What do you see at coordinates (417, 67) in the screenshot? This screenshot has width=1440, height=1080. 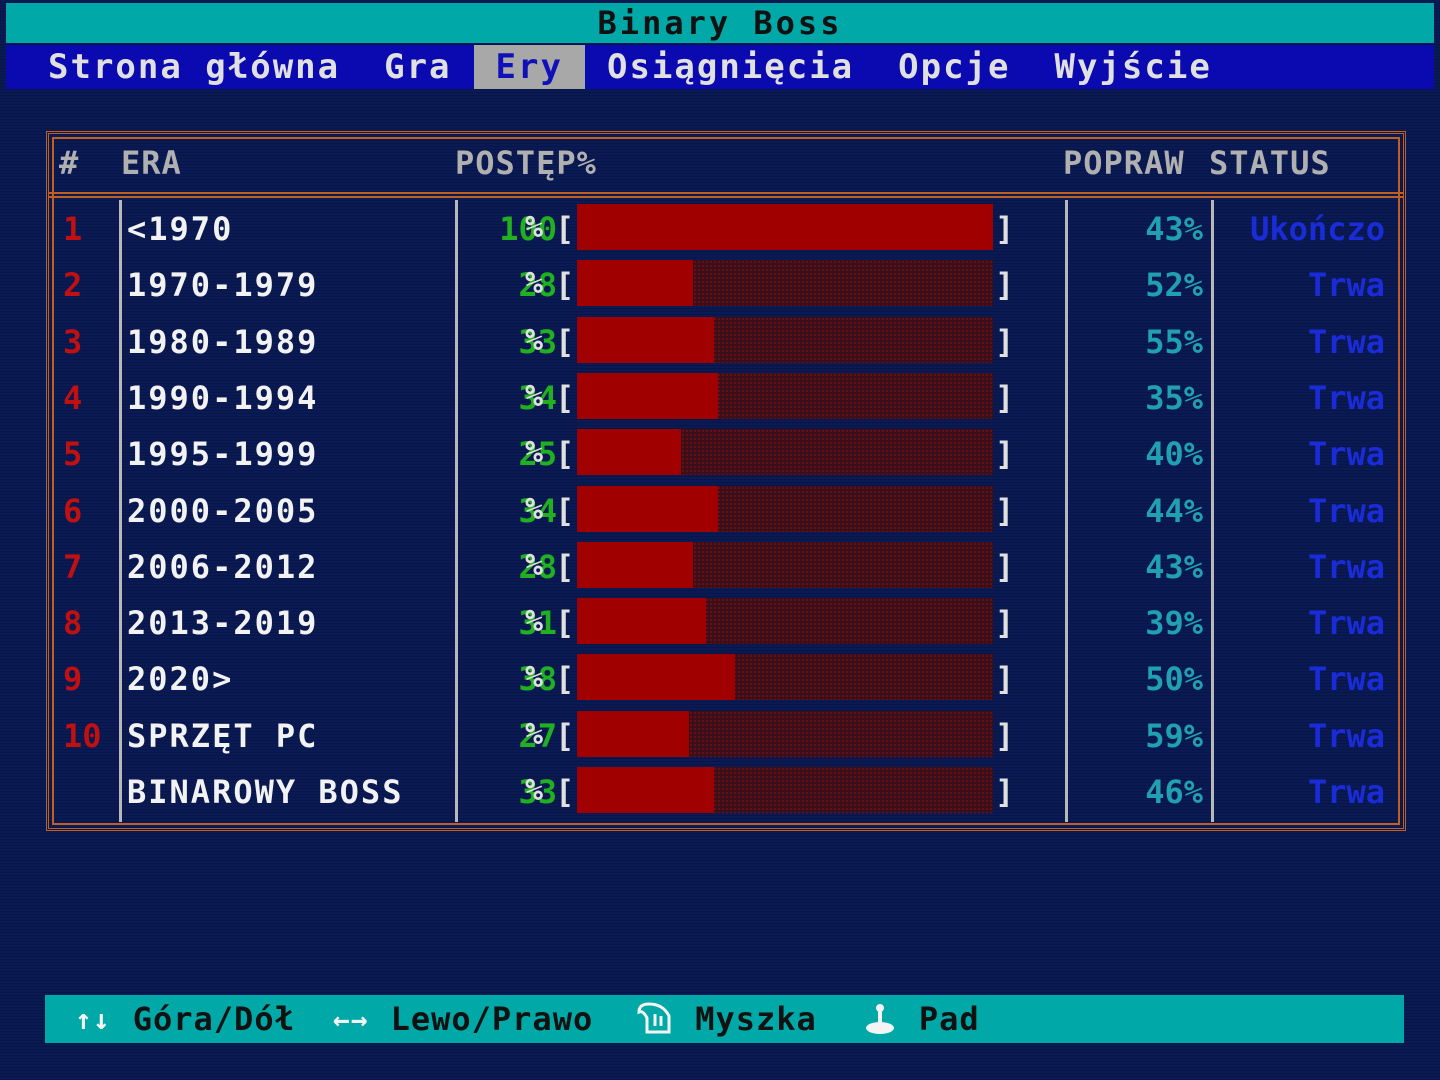 I see `menu-item-game: Gra` at bounding box center [417, 67].